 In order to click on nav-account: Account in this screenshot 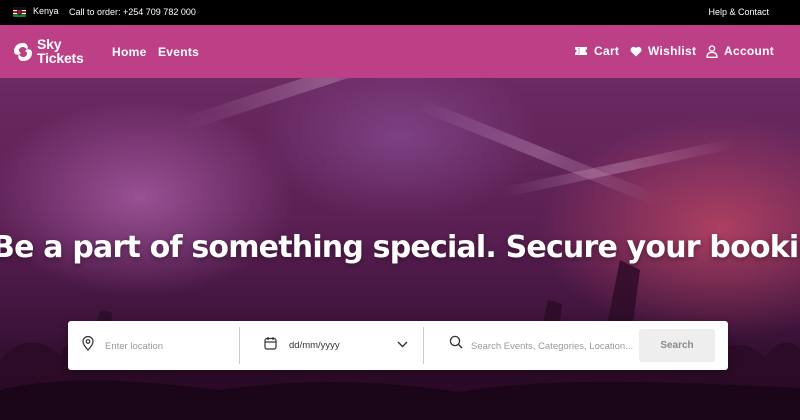, I will do `click(740, 51)`.